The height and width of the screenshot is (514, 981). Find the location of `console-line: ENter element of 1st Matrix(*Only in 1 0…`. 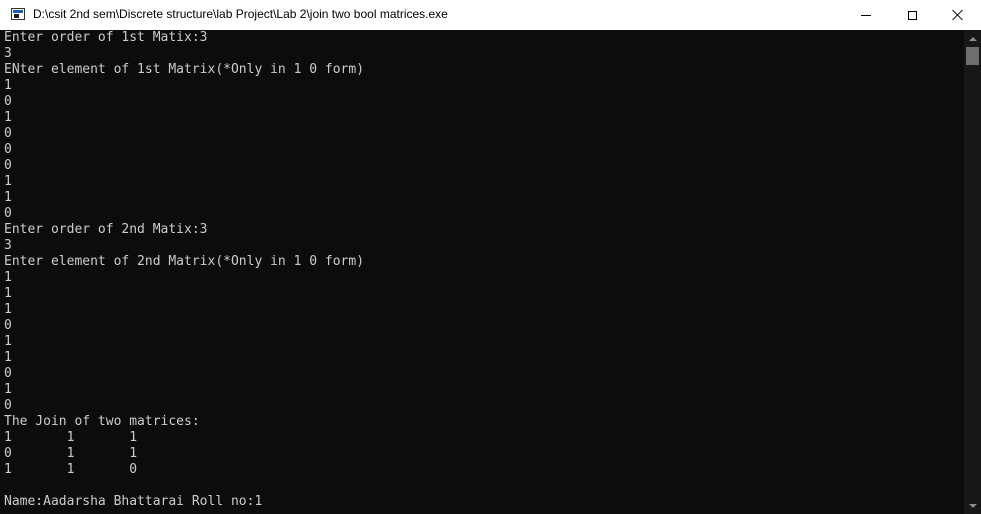

console-line: ENter element of 1st Matrix(*Only in 1 0… is located at coordinates (184, 69).